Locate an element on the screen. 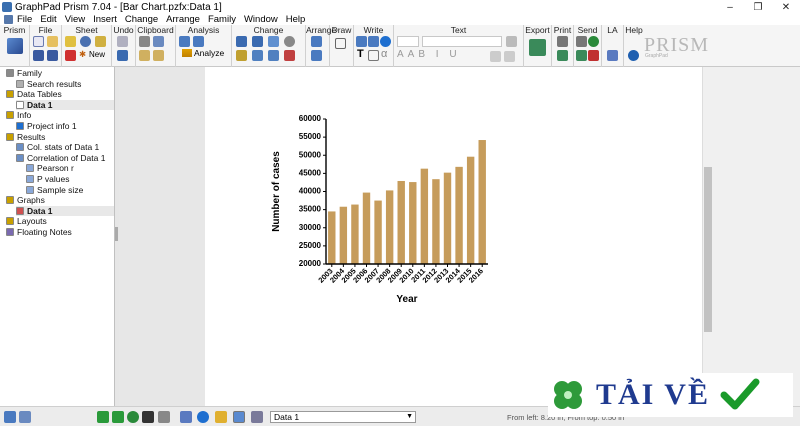 The image size is (800, 426). menu-edit: Edit is located at coordinates (48, 19).